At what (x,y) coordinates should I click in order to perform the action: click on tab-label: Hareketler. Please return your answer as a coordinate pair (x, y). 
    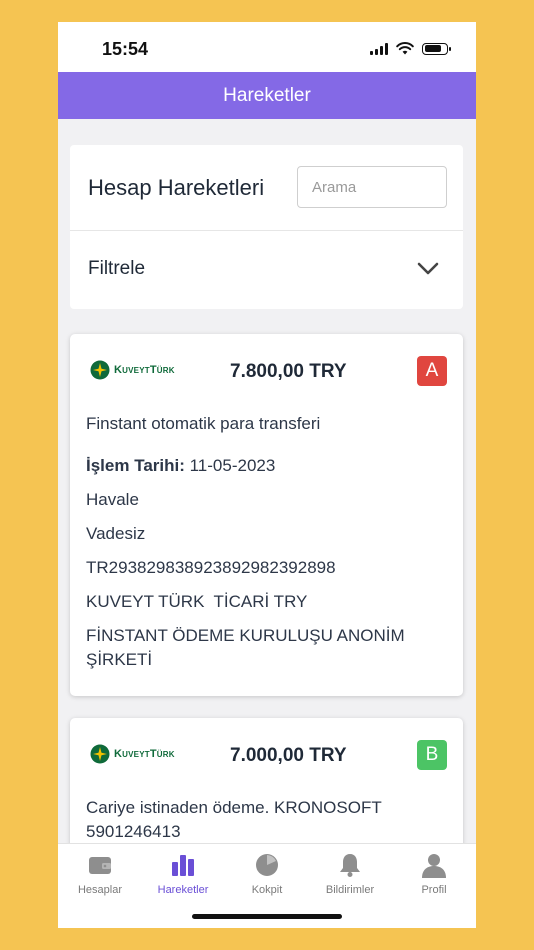
    Looking at the image, I should click on (183, 890).